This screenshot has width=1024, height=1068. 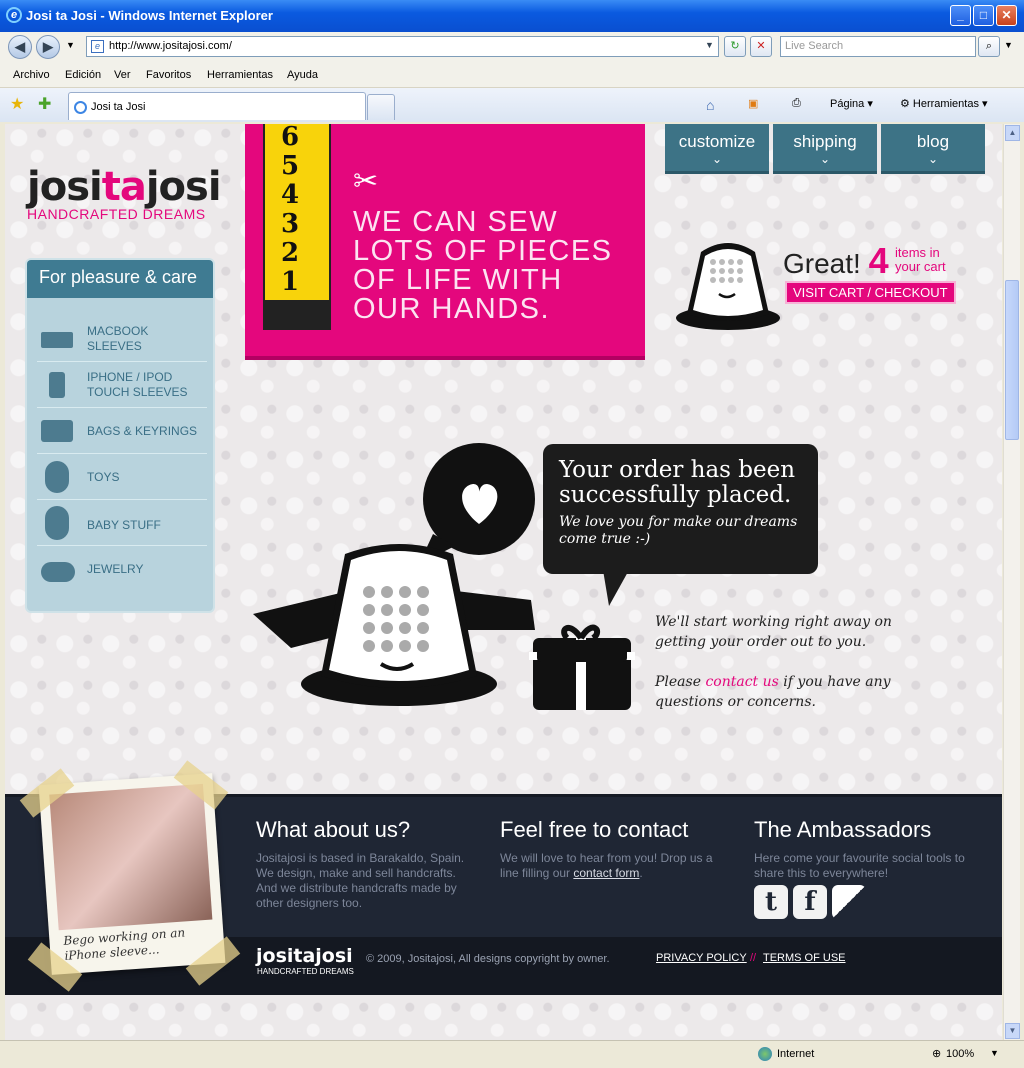 What do you see at coordinates (122, 523) in the screenshot?
I see `sidebar-item-baby: BABY STUFF` at bounding box center [122, 523].